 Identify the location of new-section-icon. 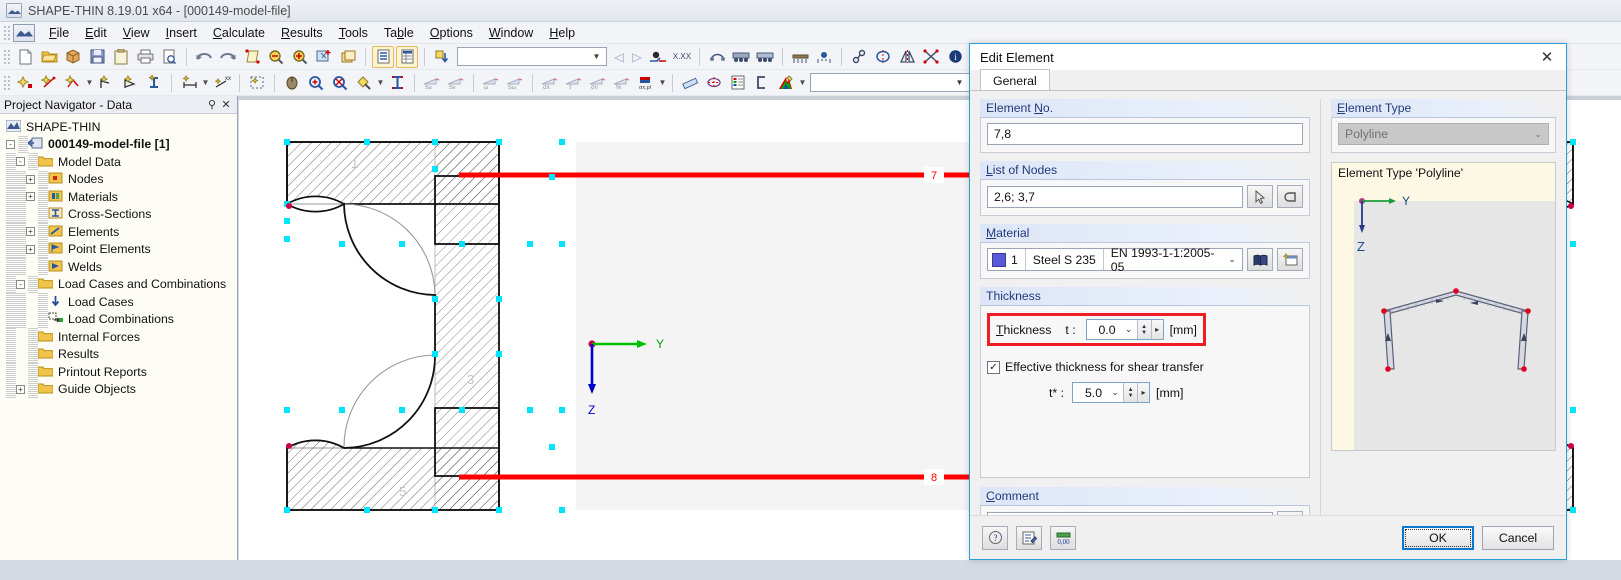
(154, 83).